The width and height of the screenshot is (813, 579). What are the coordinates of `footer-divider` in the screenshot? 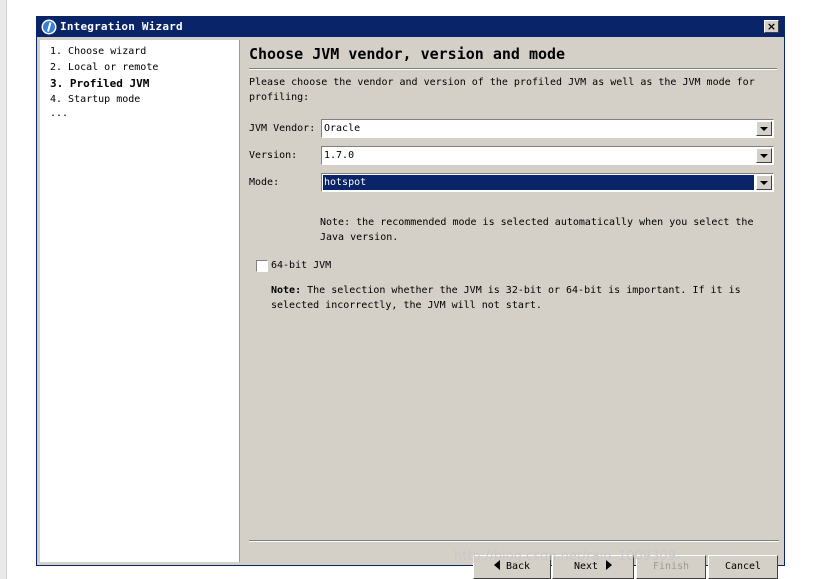 It's located at (514, 541).